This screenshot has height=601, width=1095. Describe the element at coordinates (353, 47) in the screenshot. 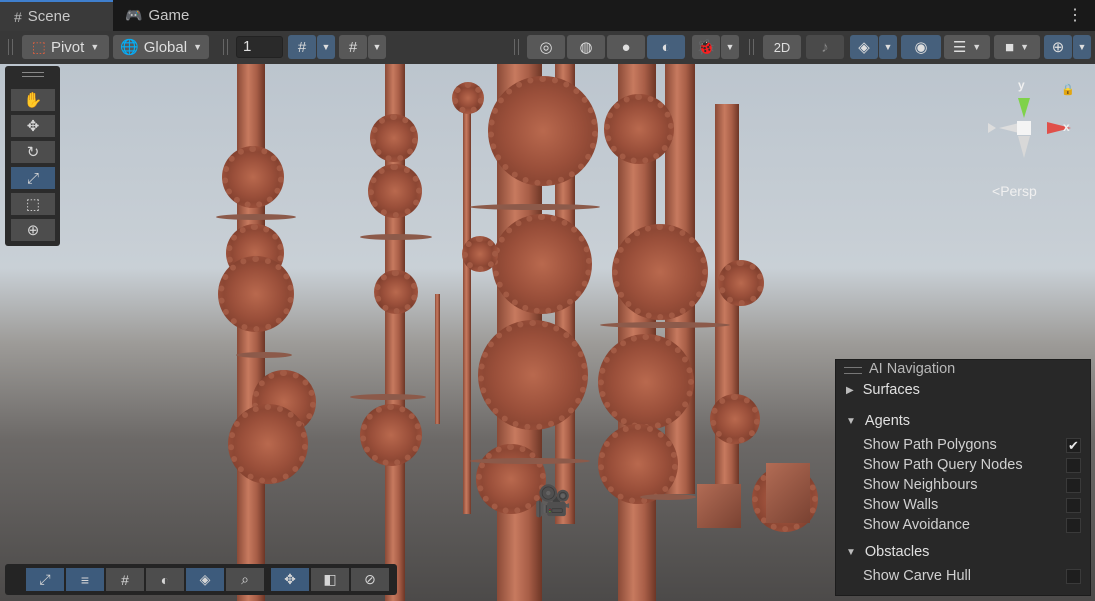

I see `grid-visibility-icon: #` at that location.